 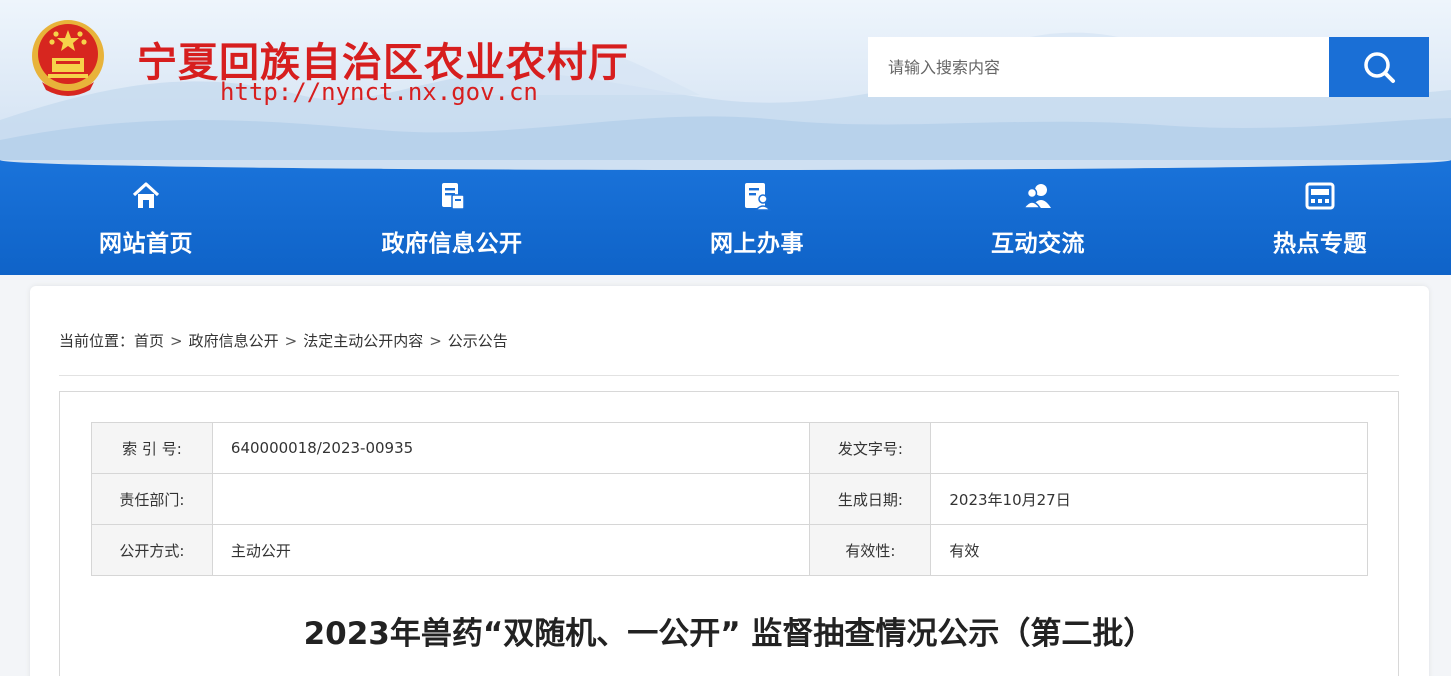 I want to click on nav-item-home: 网站首页, so click(x=146, y=222).